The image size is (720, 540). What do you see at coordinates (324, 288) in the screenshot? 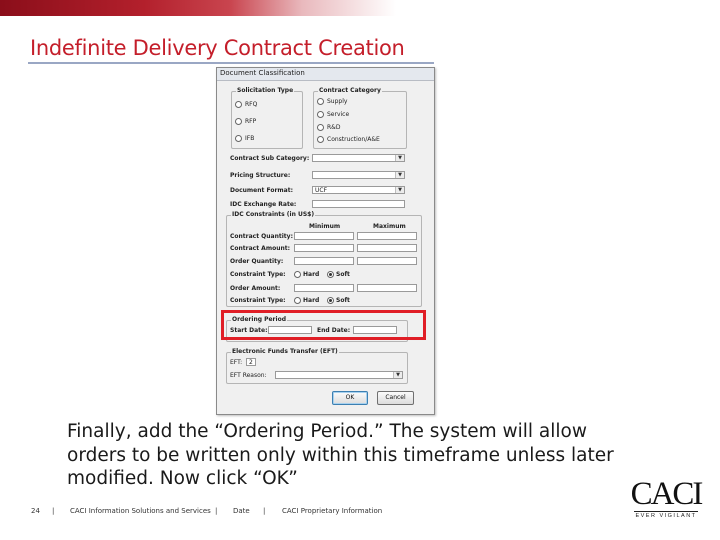
I see `order-amount-min-input` at bounding box center [324, 288].